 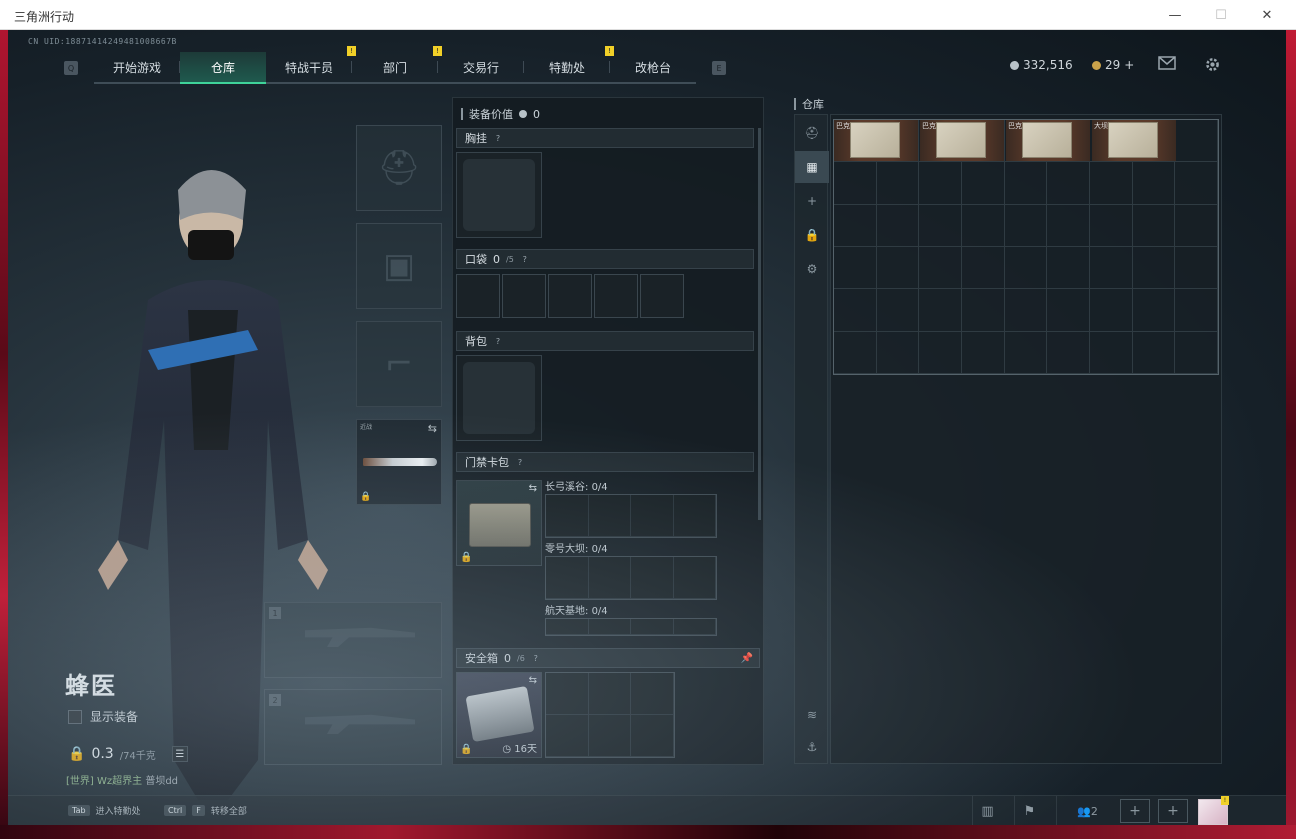 I want to click on pin-icon: 📌, so click(x=747, y=658).